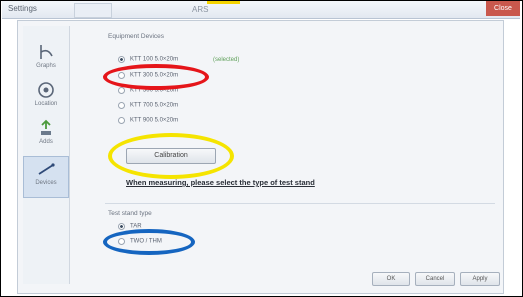 The width and height of the screenshot is (523, 297). Describe the element at coordinates (130, 213) in the screenshot. I see `stand-group-title: Test stand type` at that location.